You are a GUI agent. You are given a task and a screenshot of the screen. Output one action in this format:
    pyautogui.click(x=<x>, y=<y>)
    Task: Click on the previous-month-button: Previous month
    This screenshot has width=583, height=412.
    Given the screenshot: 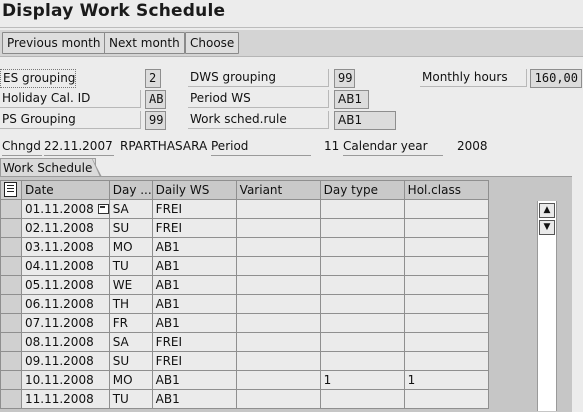 What is the action you would take?
    pyautogui.click(x=54, y=43)
    